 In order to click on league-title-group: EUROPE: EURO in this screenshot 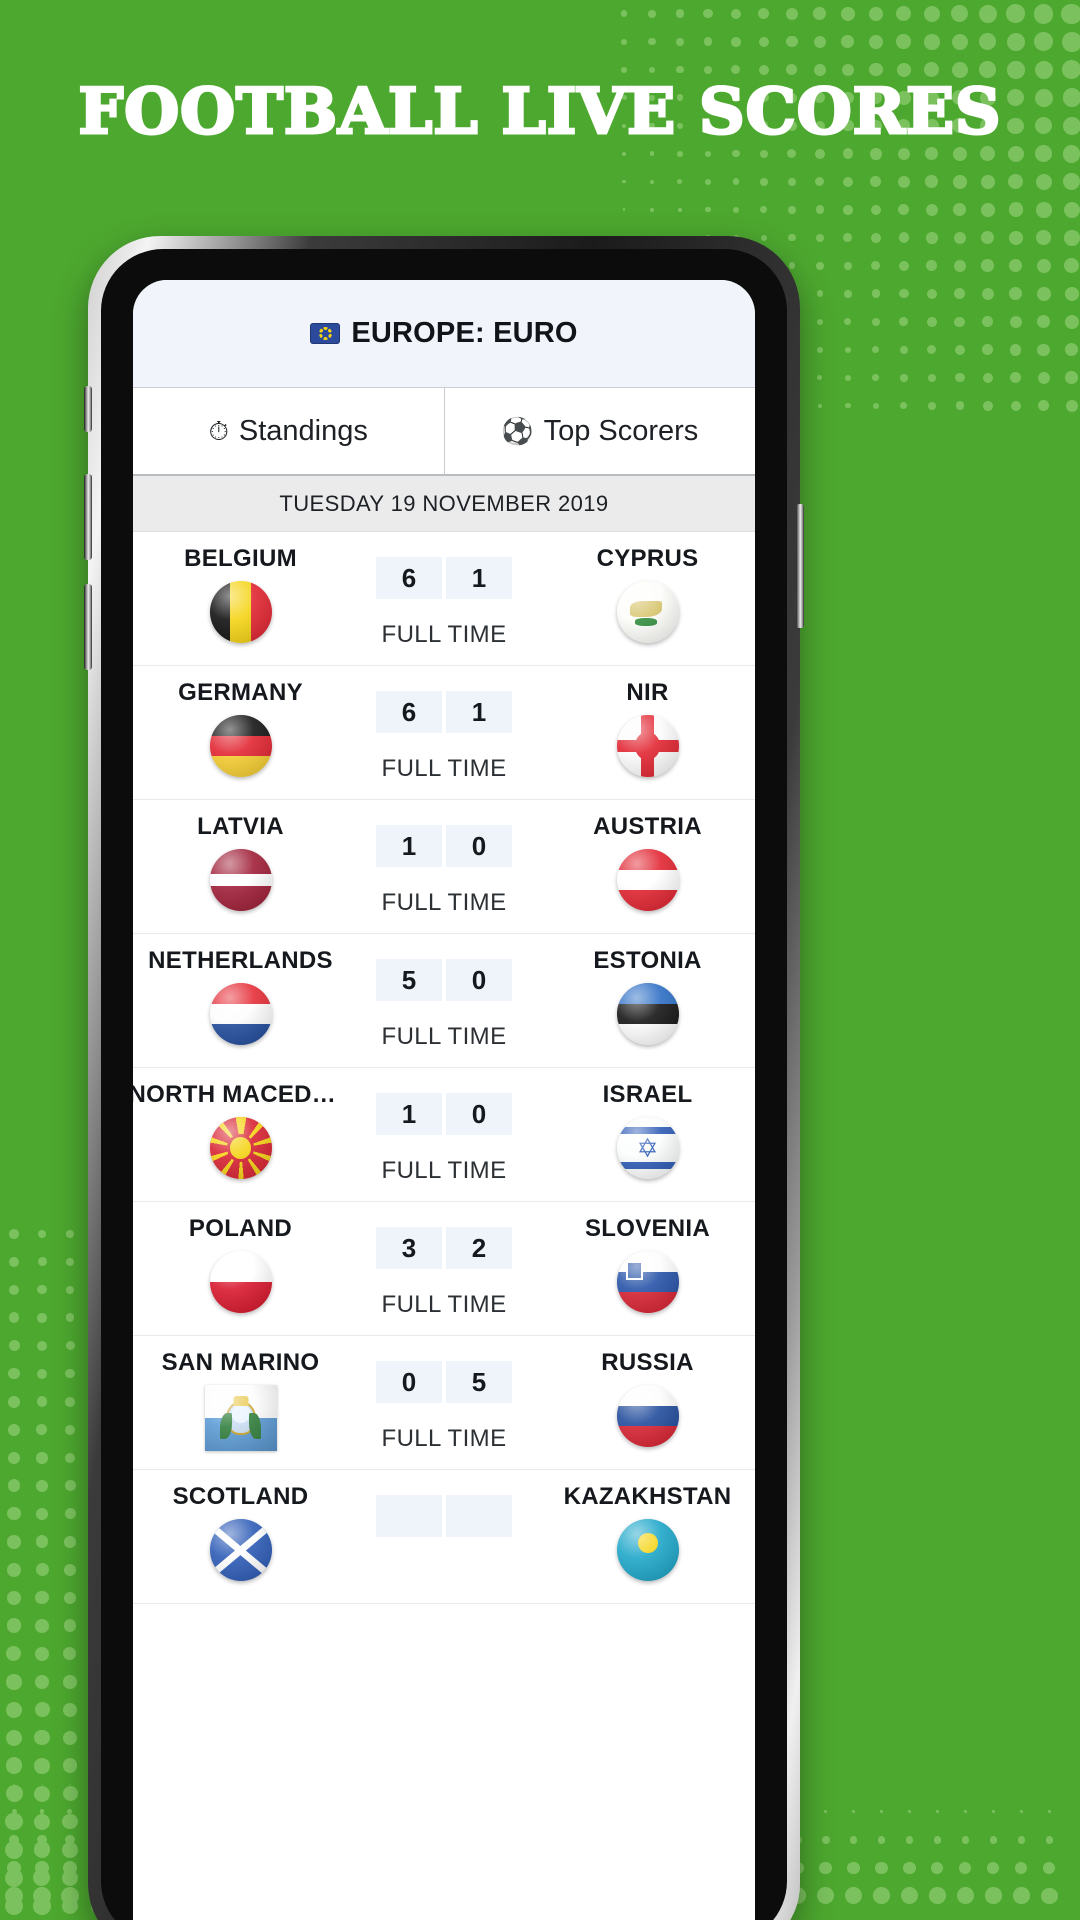, I will do `click(443, 333)`.